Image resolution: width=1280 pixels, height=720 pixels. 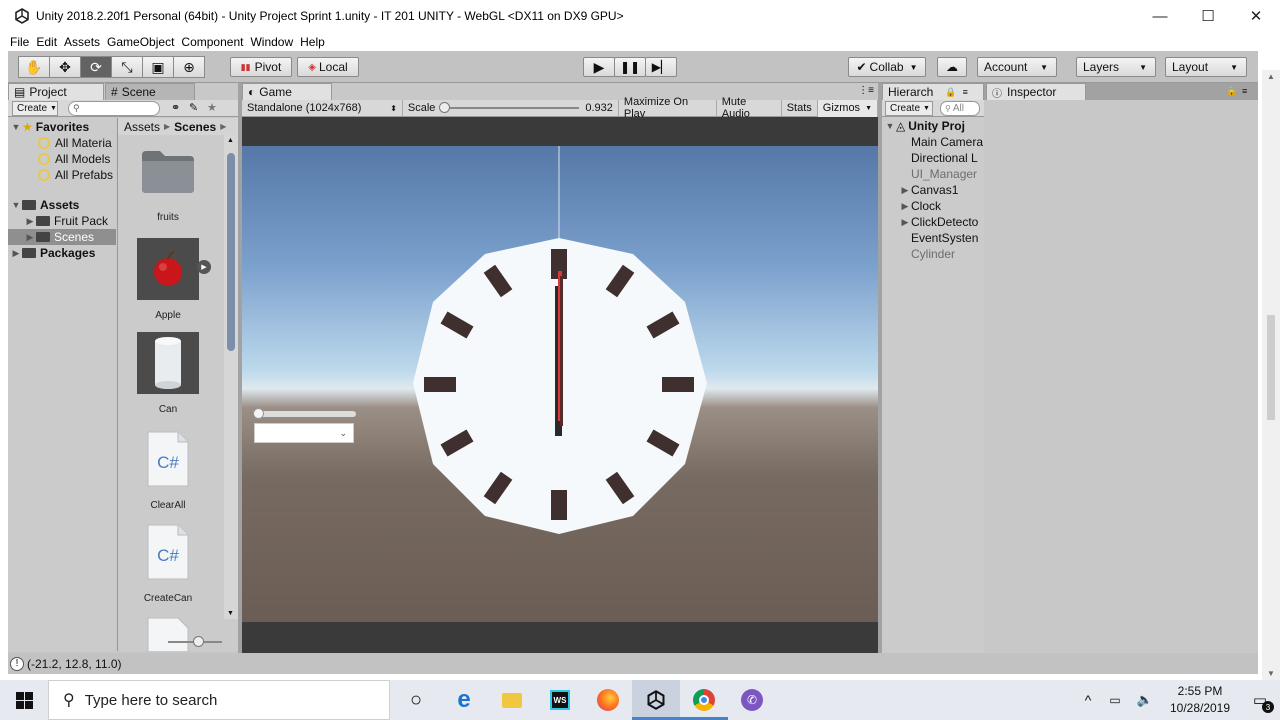 I want to click on thumbnail-size-slider, so click(x=195, y=641).